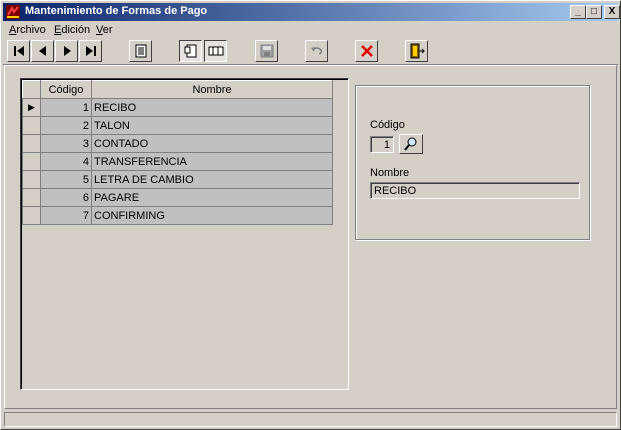 The width and height of the screenshot is (621, 430). What do you see at coordinates (99, 30) in the screenshot?
I see `menu-ver-mnemonic: V` at bounding box center [99, 30].